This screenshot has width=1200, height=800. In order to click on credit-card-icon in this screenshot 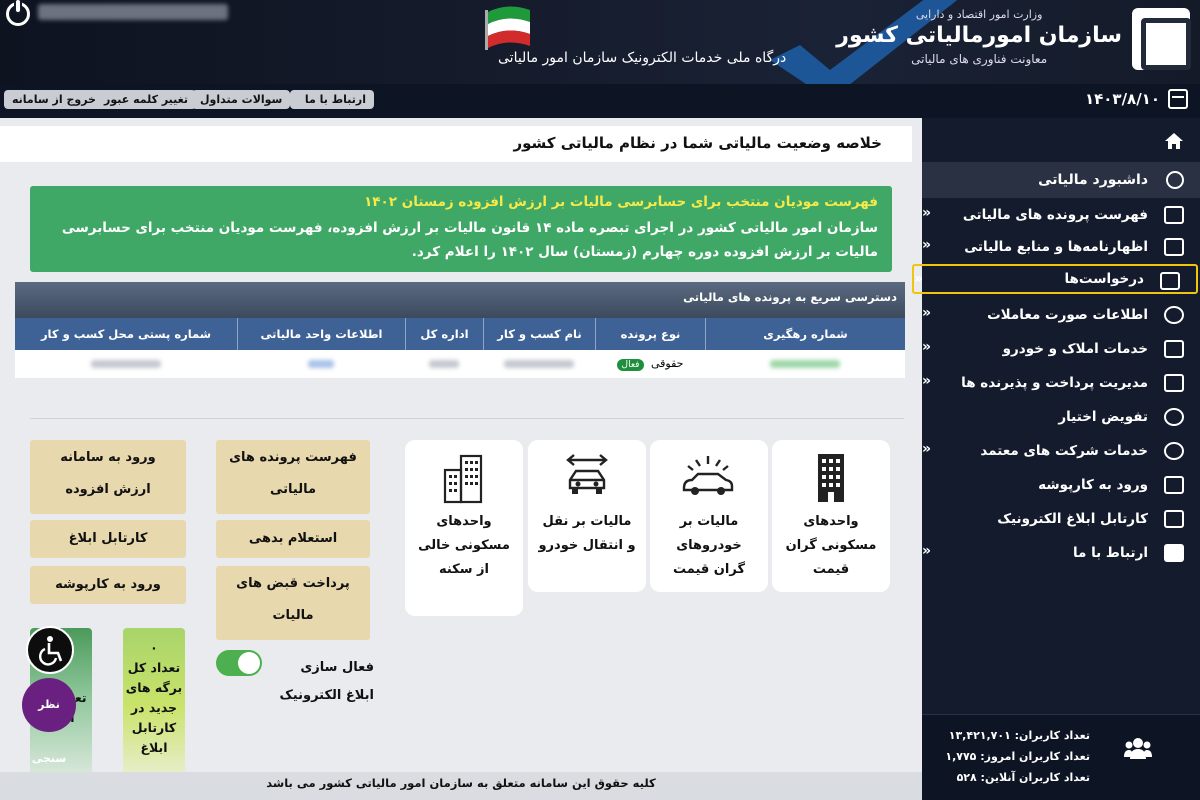, I will do `click(1174, 383)`.